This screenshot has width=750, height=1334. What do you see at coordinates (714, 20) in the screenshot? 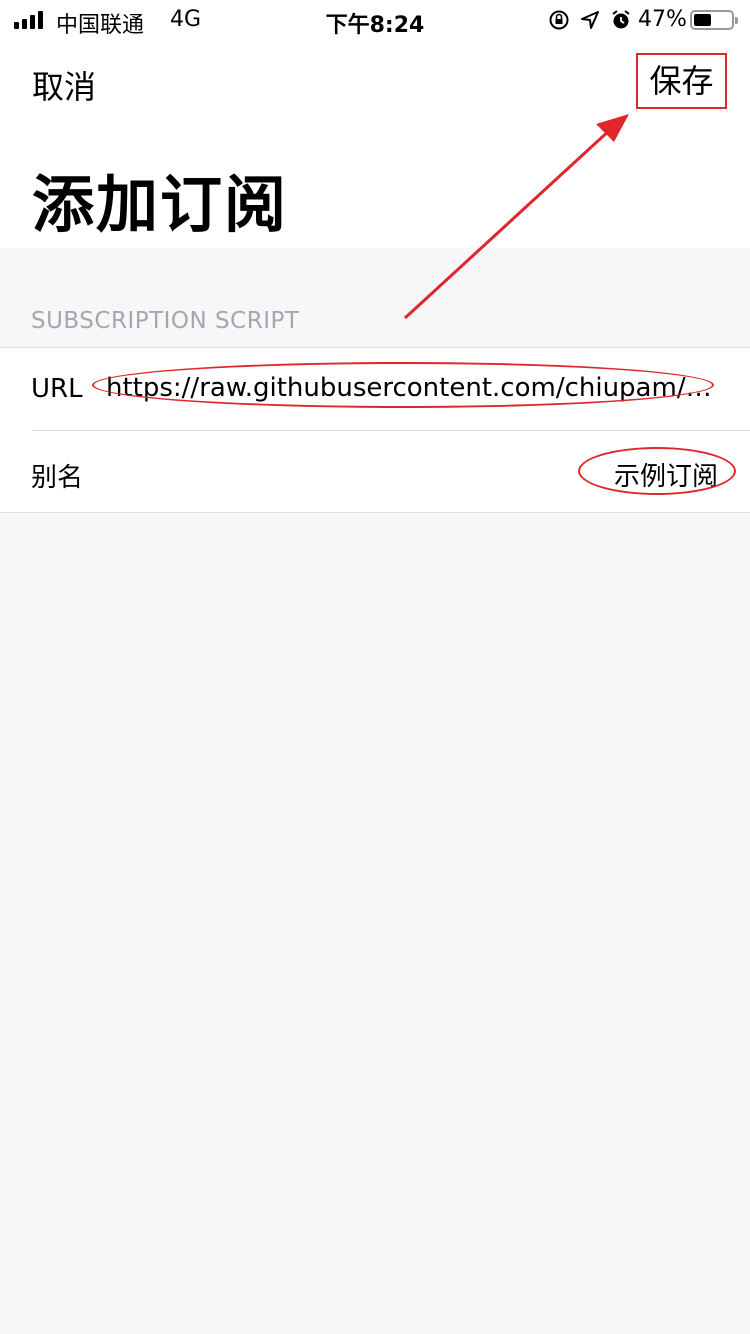
I see `battery-icon` at bounding box center [714, 20].